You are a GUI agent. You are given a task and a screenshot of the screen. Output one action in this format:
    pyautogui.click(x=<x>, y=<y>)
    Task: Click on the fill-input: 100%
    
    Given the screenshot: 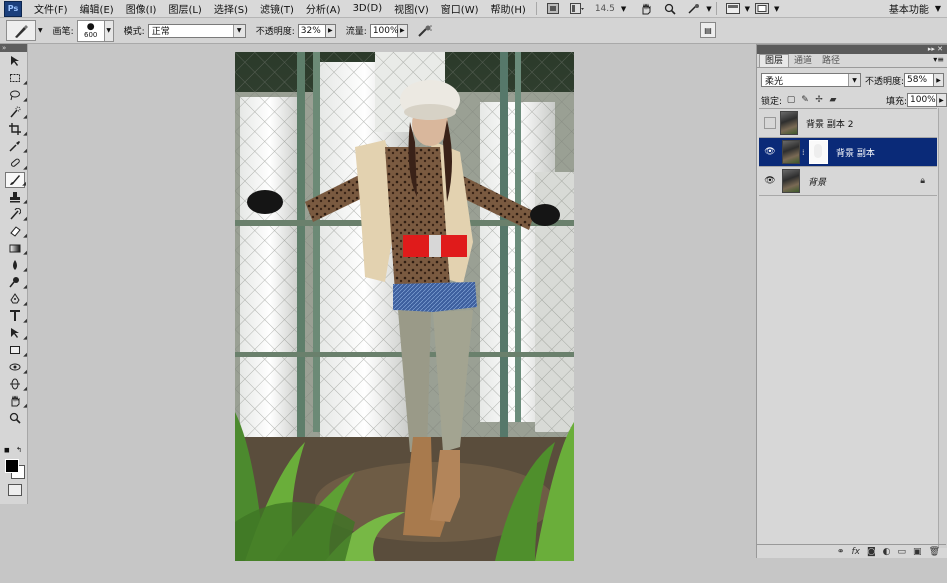 What is the action you would take?
    pyautogui.click(x=922, y=100)
    